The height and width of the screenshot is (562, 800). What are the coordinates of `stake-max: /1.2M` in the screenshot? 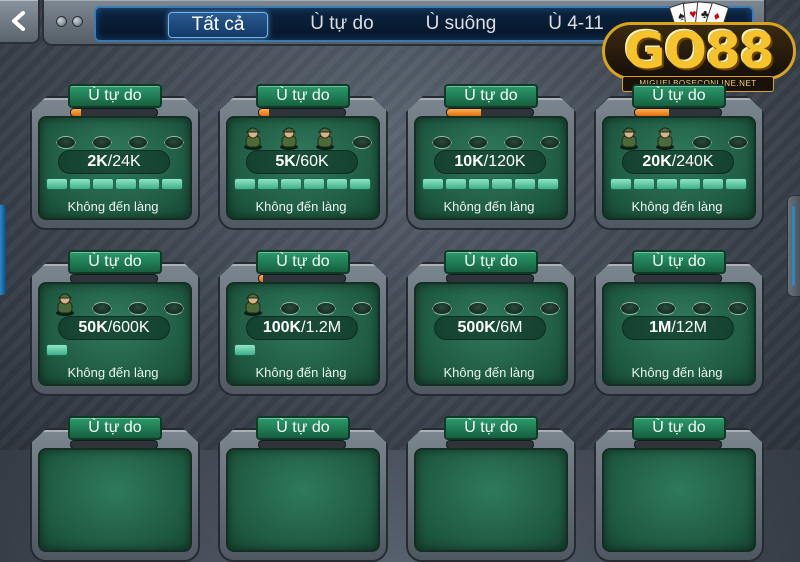 It's located at (321, 327).